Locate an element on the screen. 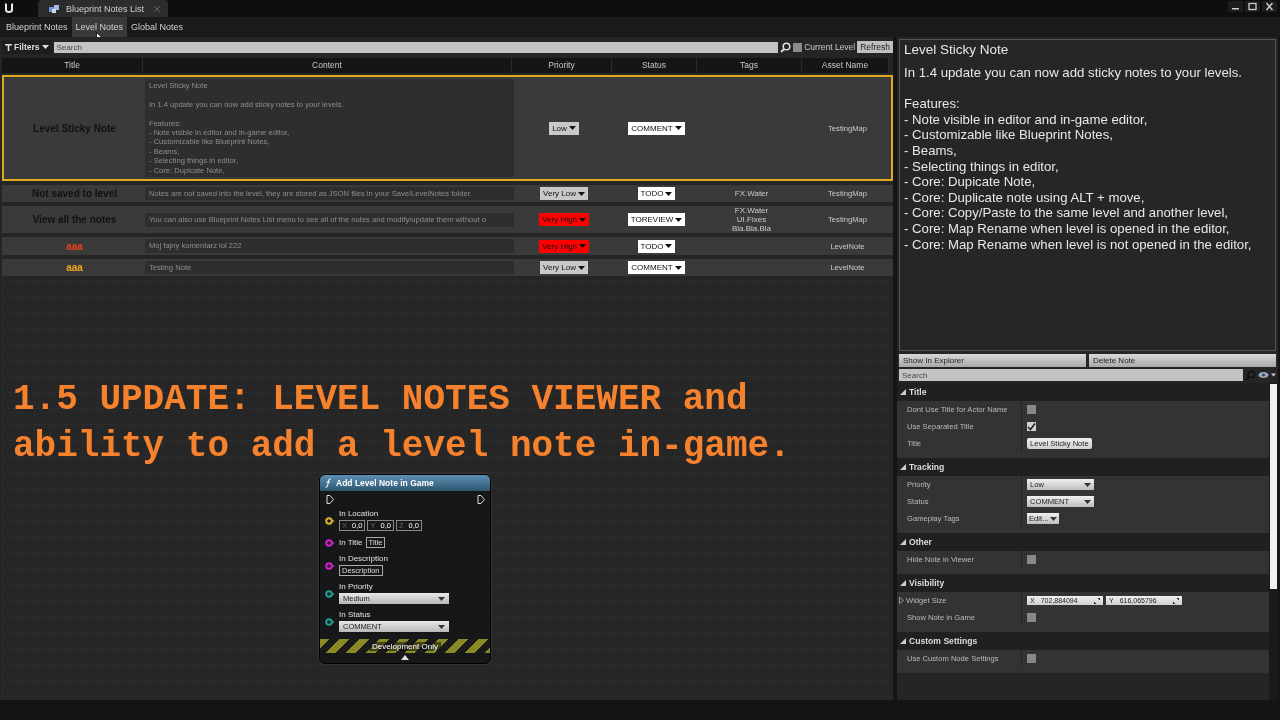 The image size is (1280, 720). minimize-icon is located at coordinates (1235, 6).